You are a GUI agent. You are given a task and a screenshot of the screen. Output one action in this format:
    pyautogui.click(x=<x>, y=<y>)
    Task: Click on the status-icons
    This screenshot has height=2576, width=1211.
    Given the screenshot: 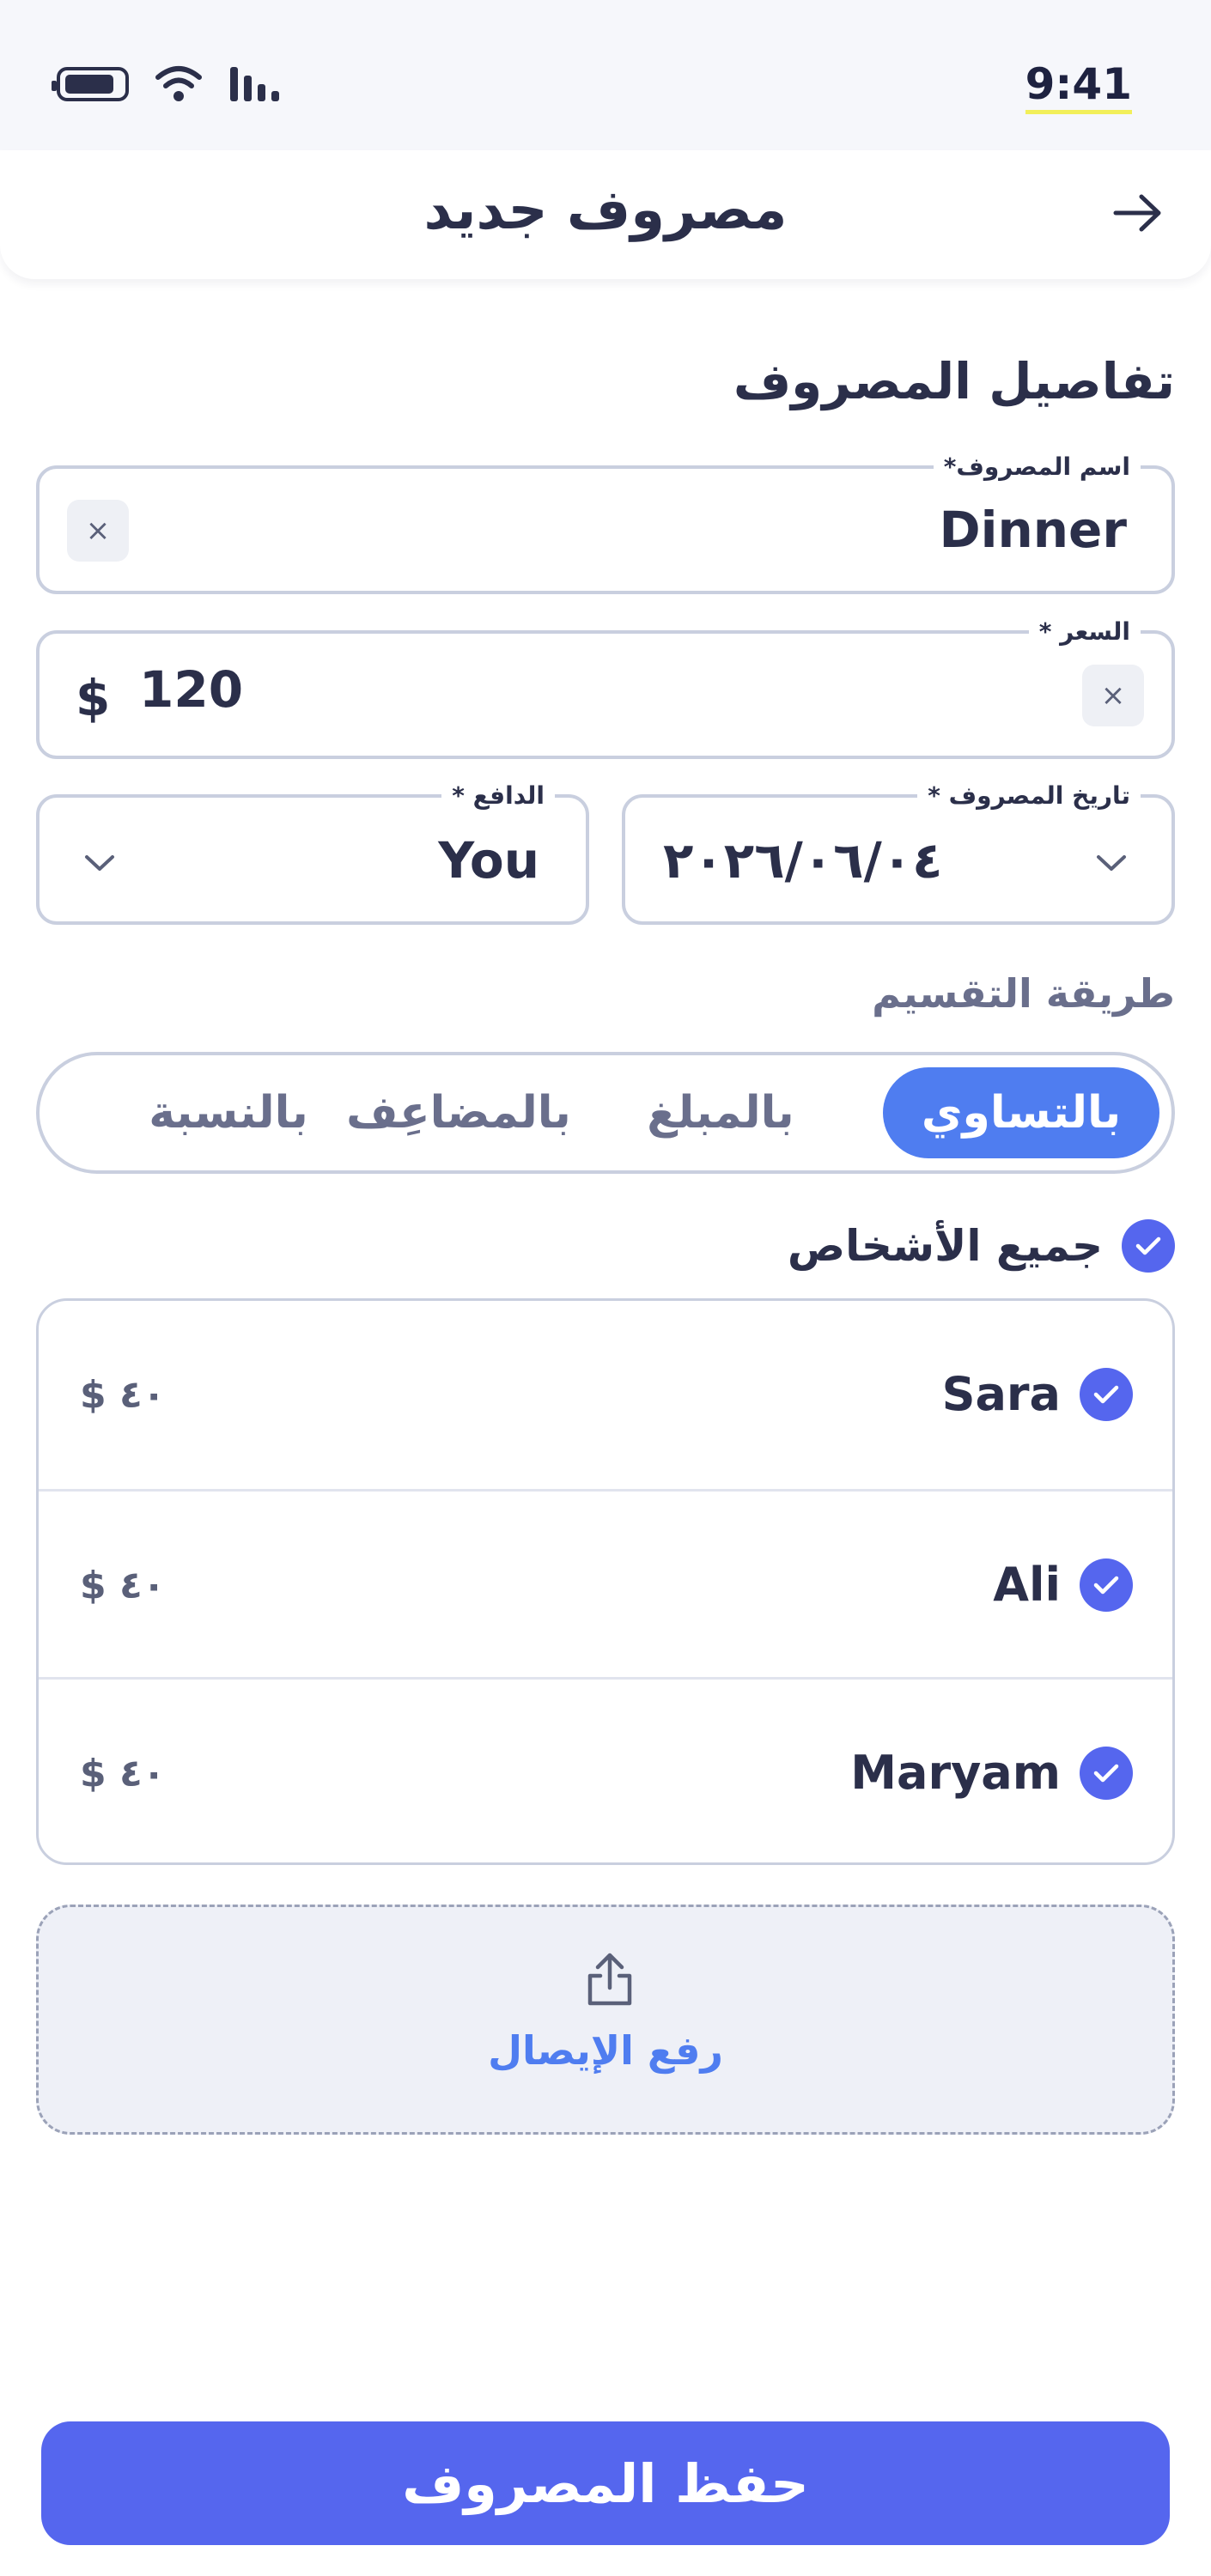 What is the action you would take?
    pyautogui.click(x=167, y=84)
    